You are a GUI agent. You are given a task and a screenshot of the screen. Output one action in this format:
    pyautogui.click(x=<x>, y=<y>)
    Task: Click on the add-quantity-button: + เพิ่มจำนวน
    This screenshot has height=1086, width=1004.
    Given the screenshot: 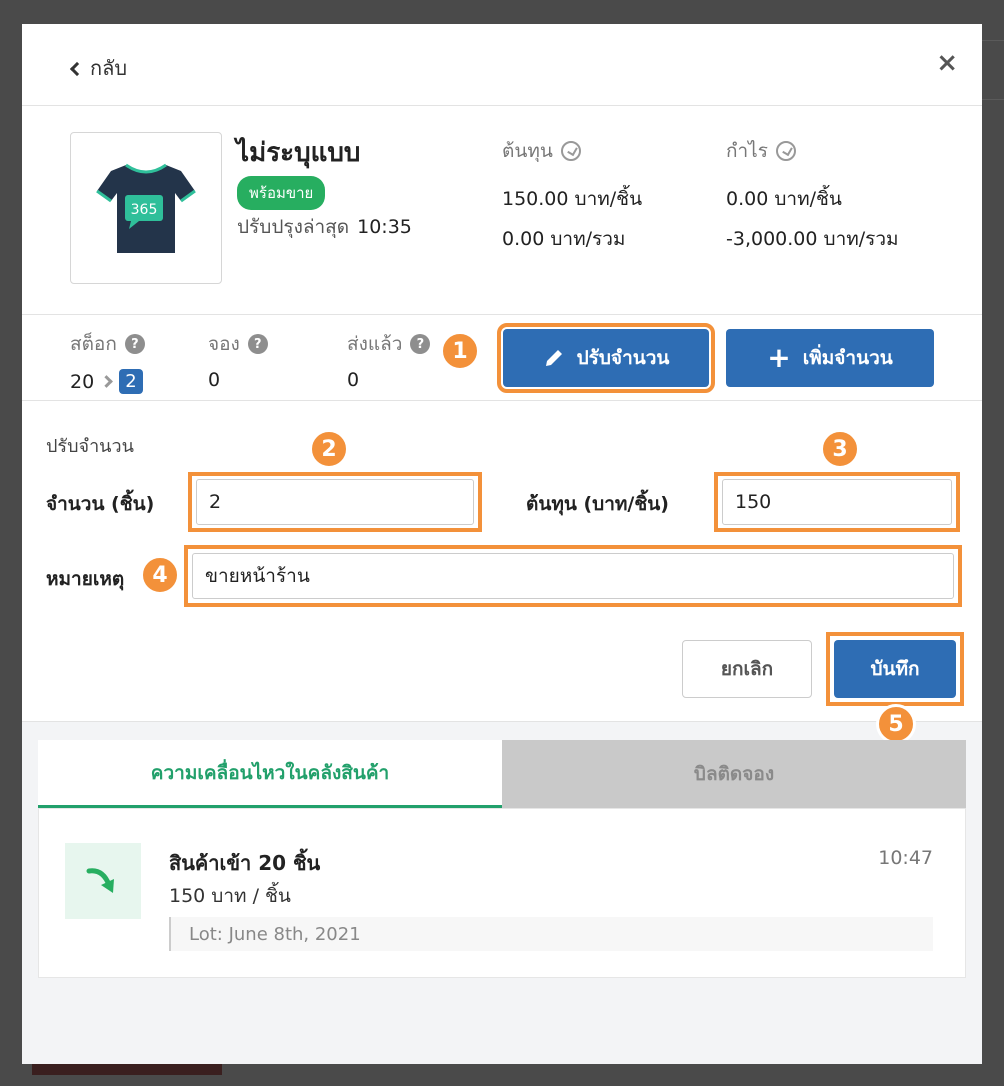 What is the action you would take?
    pyautogui.click(x=830, y=358)
    